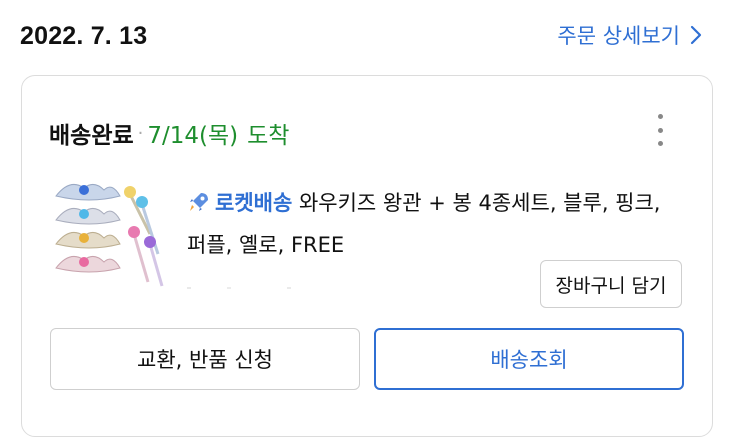 The width and height of the screenshot is (732, 437). I want to click on product-name-line2: 퍼플, 옐로, FREE, so click(266, 245).